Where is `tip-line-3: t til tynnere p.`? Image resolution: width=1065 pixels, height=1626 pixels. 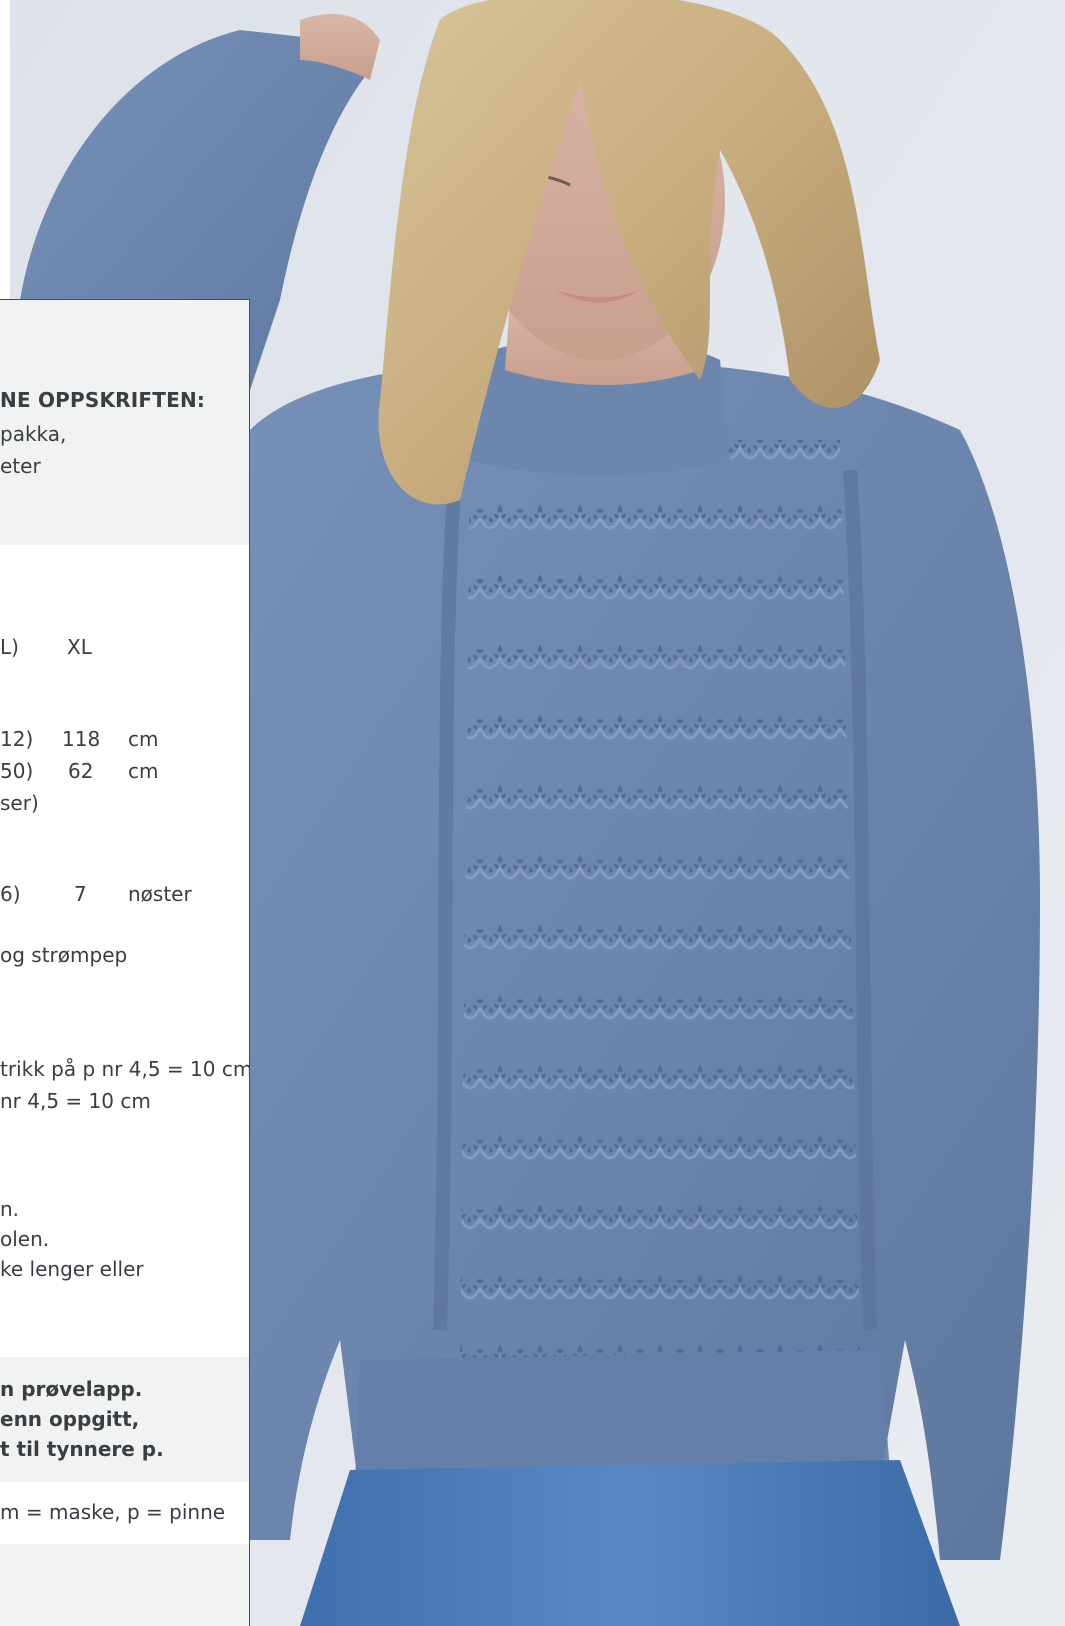 tip-line-3: t til tynnere p. is located at coordinates (82, 1449).